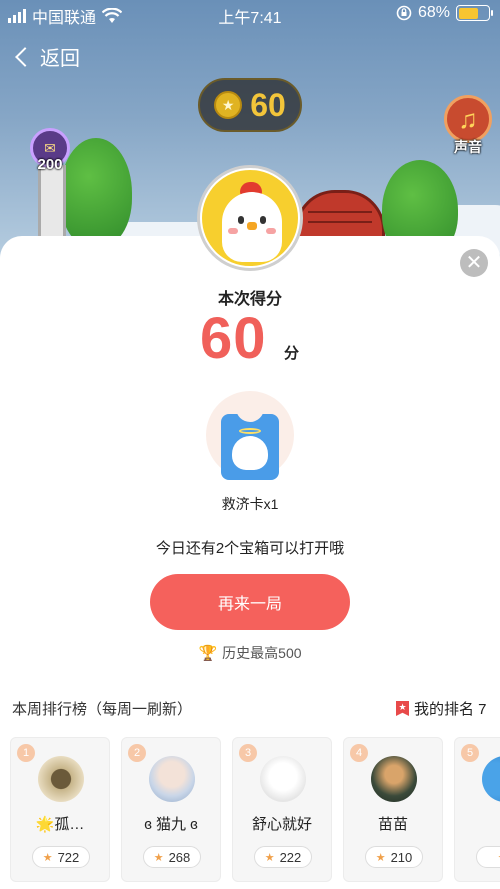  What do you see at coordinates (262, 653) in the screenshot?
I see `history-best-label: 历史最高500` at bounding box center [262, 653].